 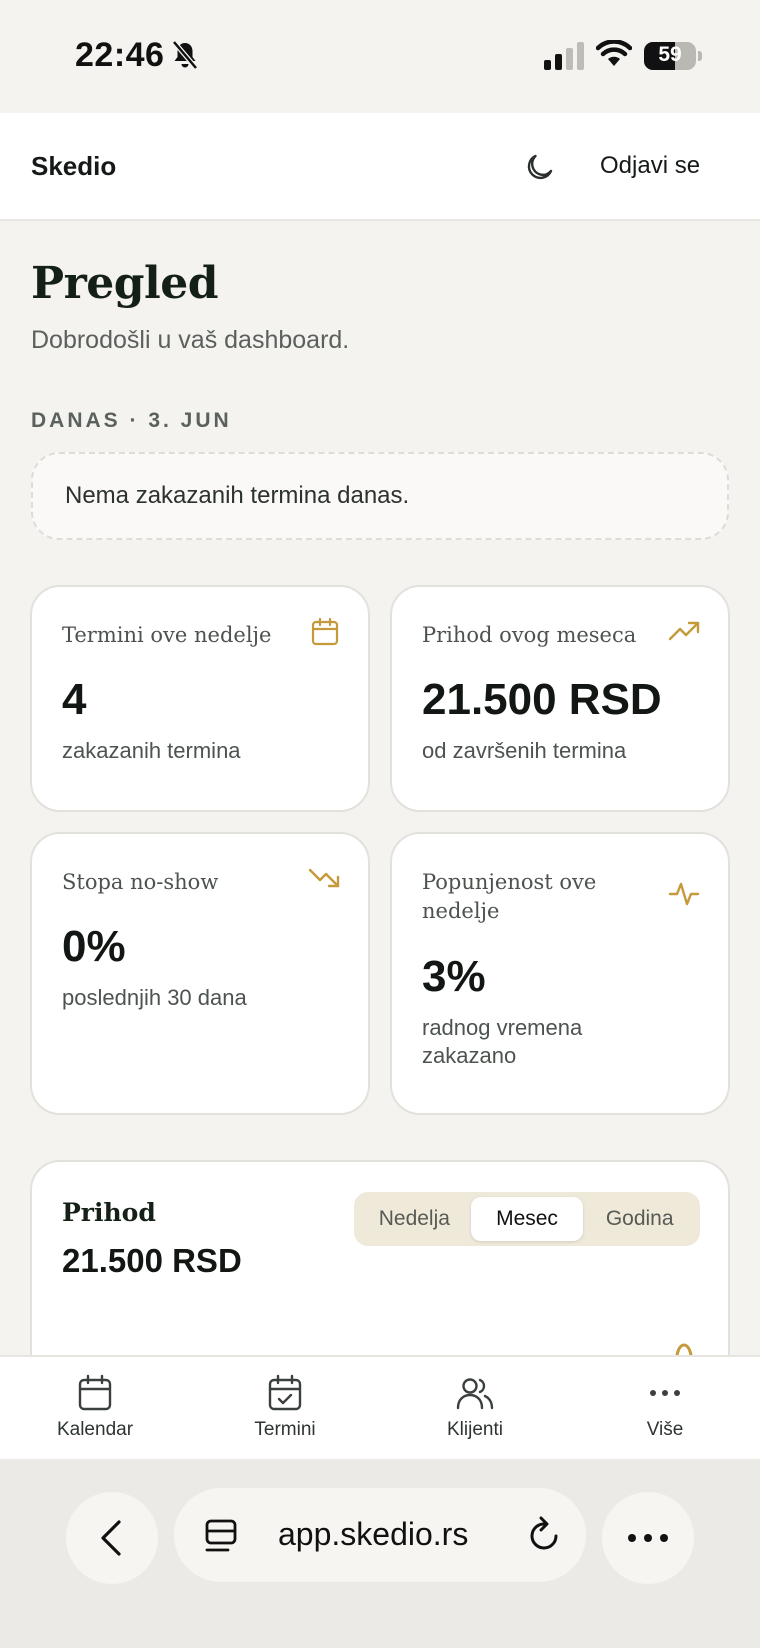 I want to click on period-month-button: Mesec, so click(x=527, y=1219).